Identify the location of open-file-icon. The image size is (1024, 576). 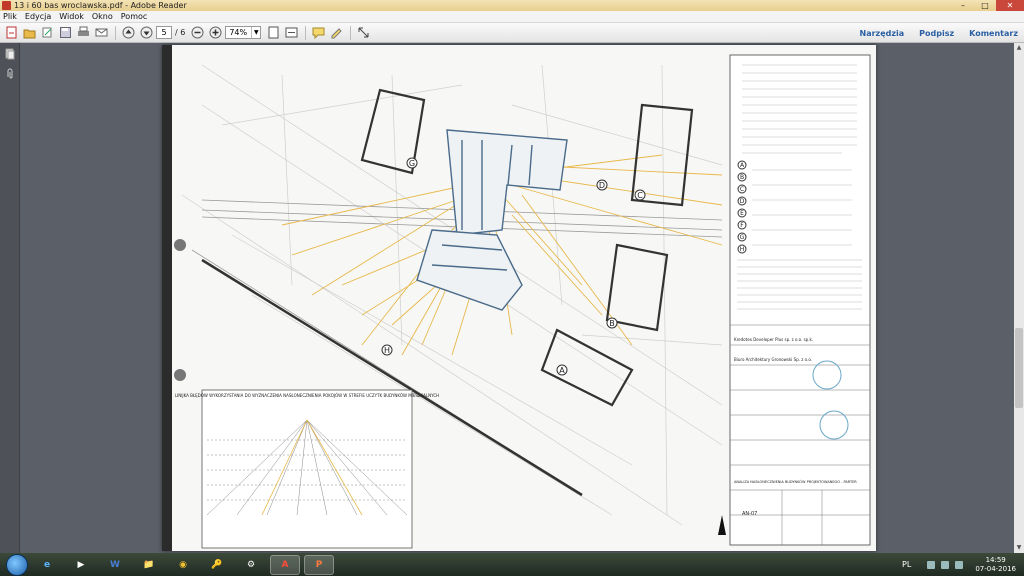
(29, 33).